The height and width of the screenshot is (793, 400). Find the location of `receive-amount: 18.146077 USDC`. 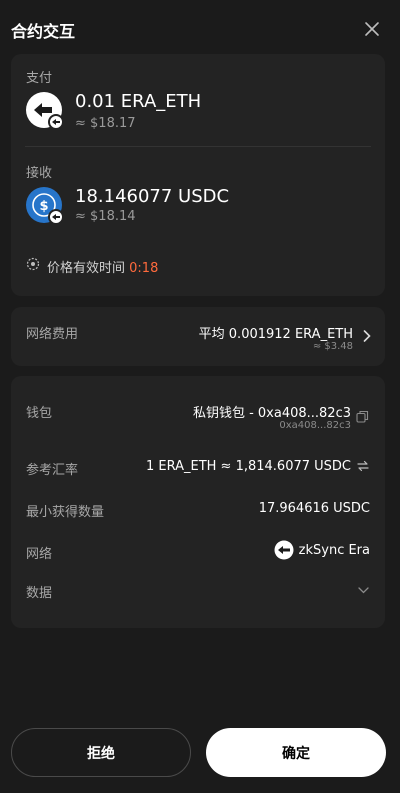

receive-amount: 18.146077 USDC is located at coordinates (152, 196).